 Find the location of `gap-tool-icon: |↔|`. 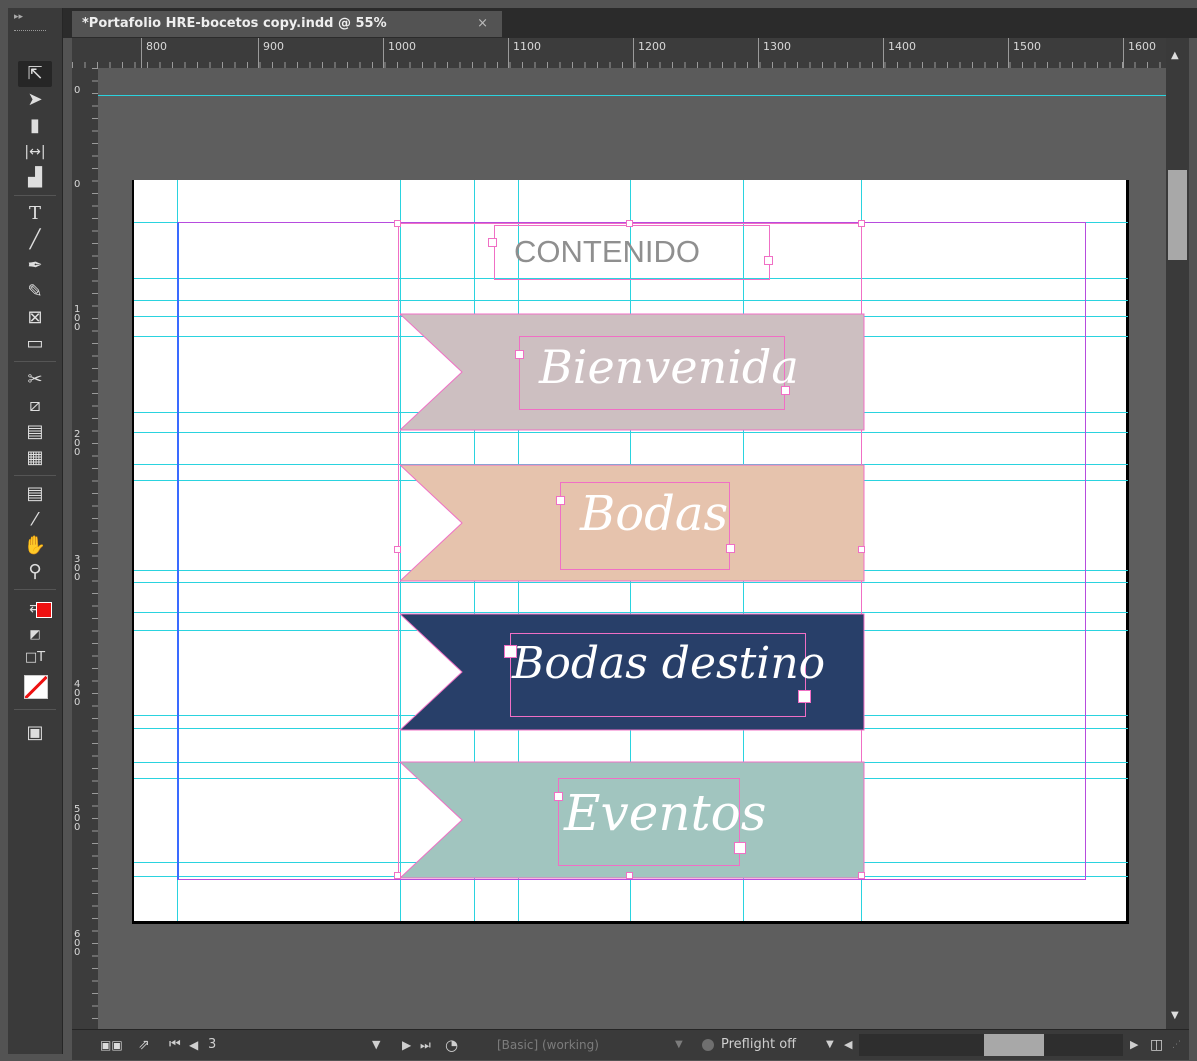

gap-tool-icon: |↔| is located at coordinates (35, 152).